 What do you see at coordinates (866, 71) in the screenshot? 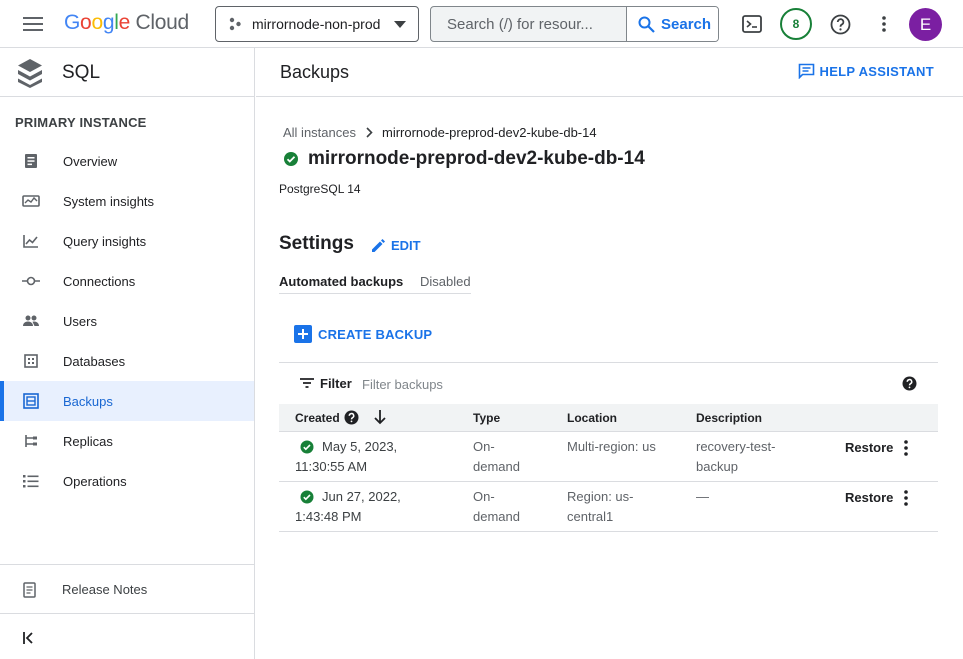
I see `help-assistant-button: HELP ASSISTANT` at bounding box center [866, 71].